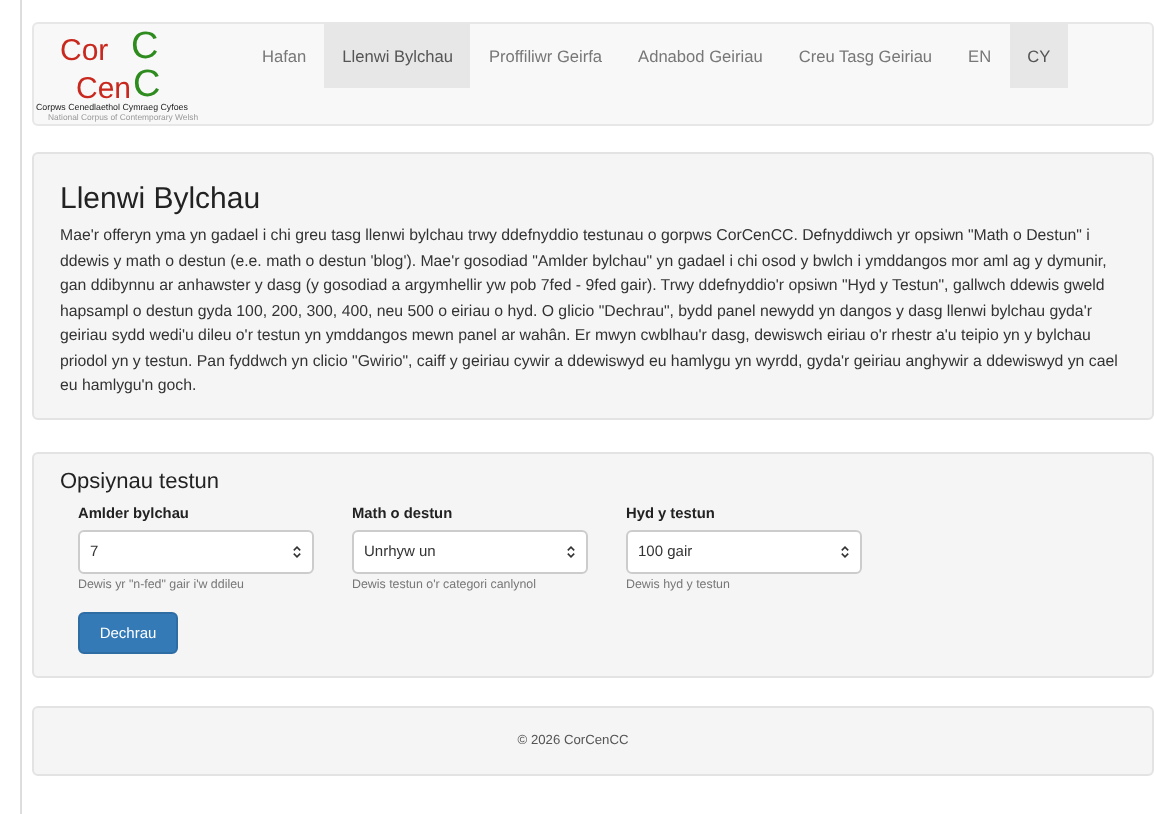 This screenshot has width=1154, height=814. What do you see at coordinates (140, 481) in the screenshot?
I see `section-heading: Opsiynau testun` at bounding box center [140, 481].